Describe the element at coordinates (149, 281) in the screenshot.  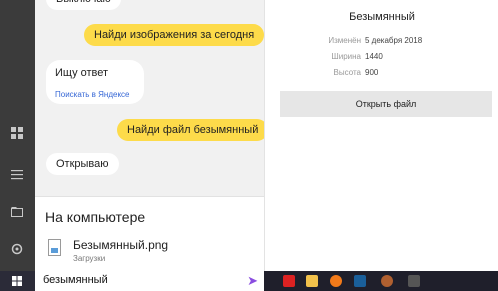
I see `search-box: безымянный ➤` at that location.